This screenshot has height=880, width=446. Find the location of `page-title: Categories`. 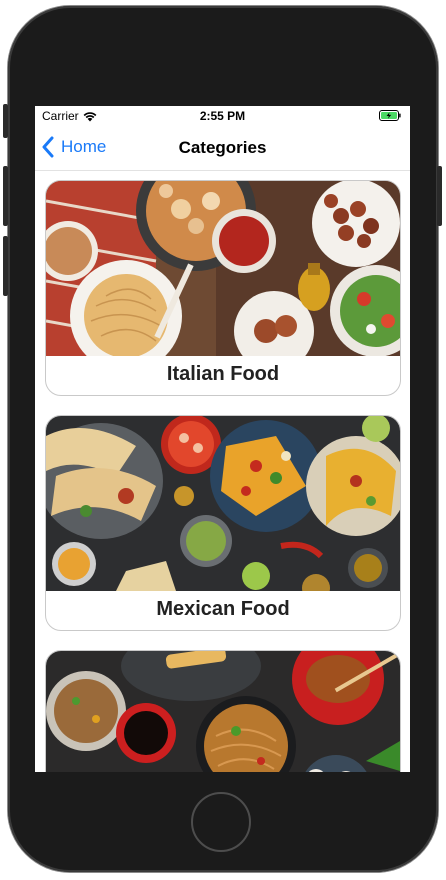

page-title: Categories is located at coordinates (222, 147).